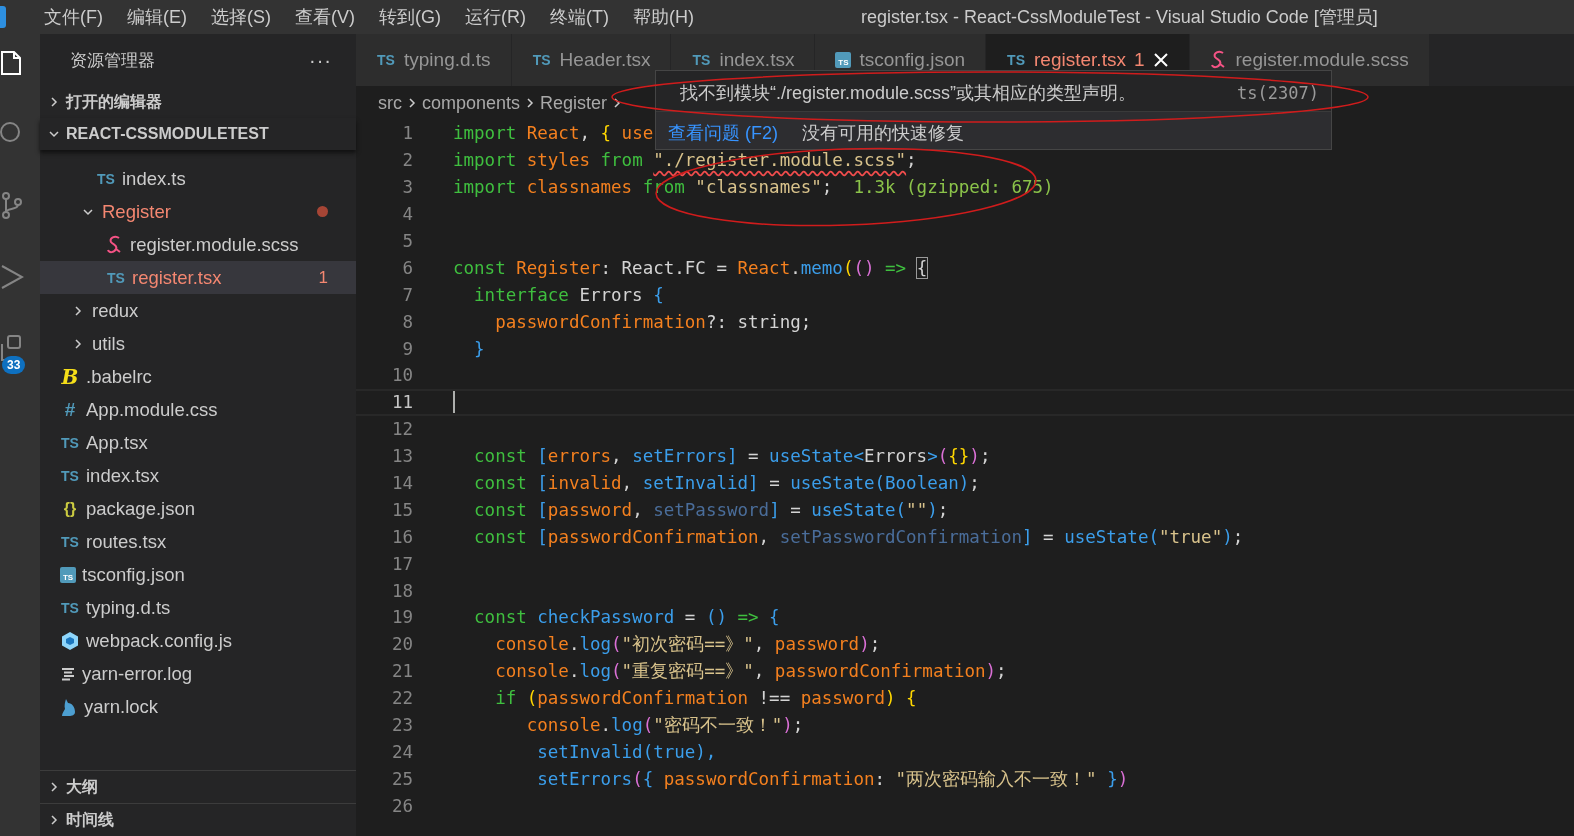 This screenshot has width=1574, height=836. What do you see at coordinates (434, 60) in the screenshot?
I see `editor-tab: TS typing.d.ts` at bounding box center [434, 60].